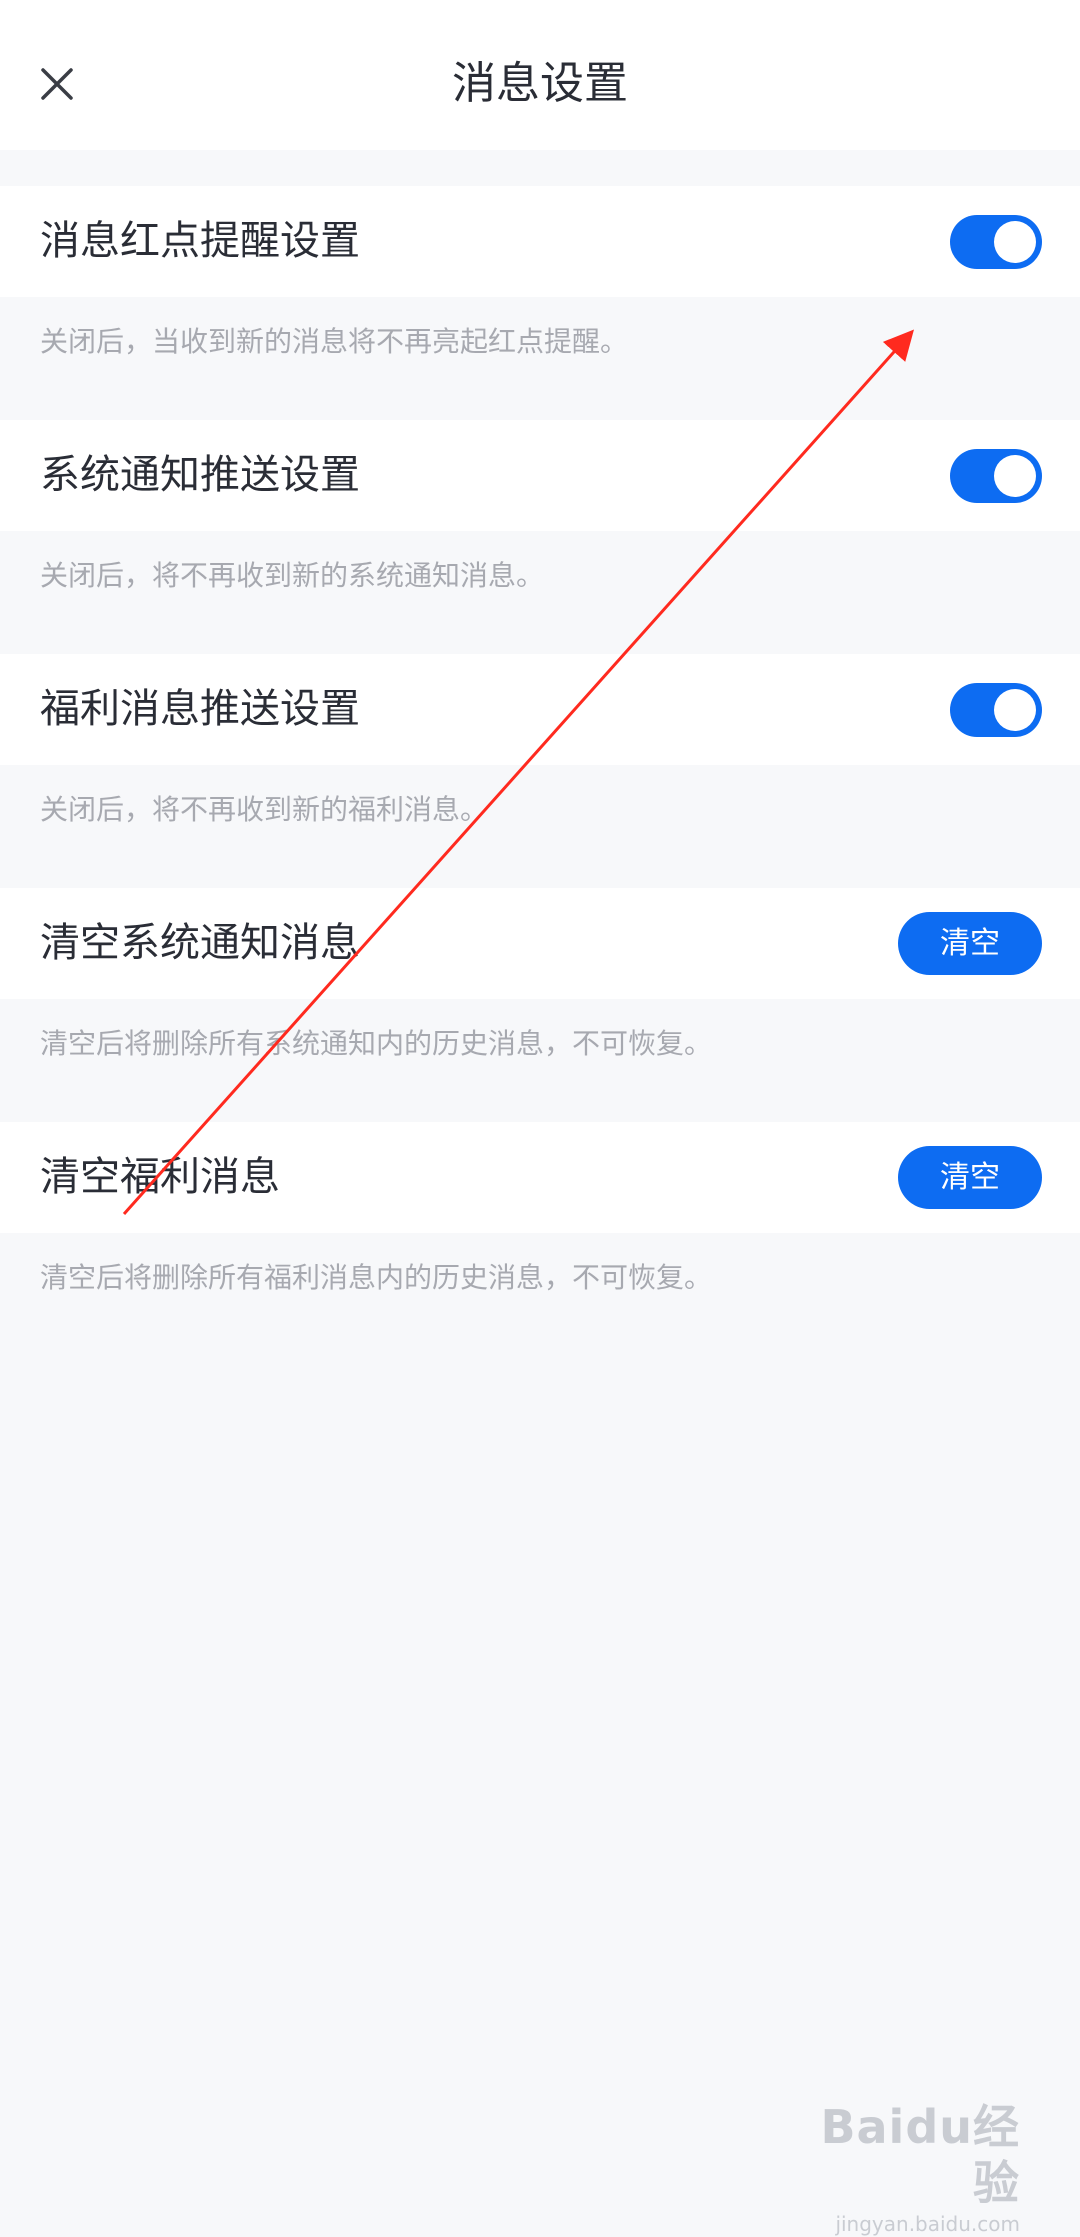  I want to click on setting-label: 清空福利消息, so click(160, 1177).